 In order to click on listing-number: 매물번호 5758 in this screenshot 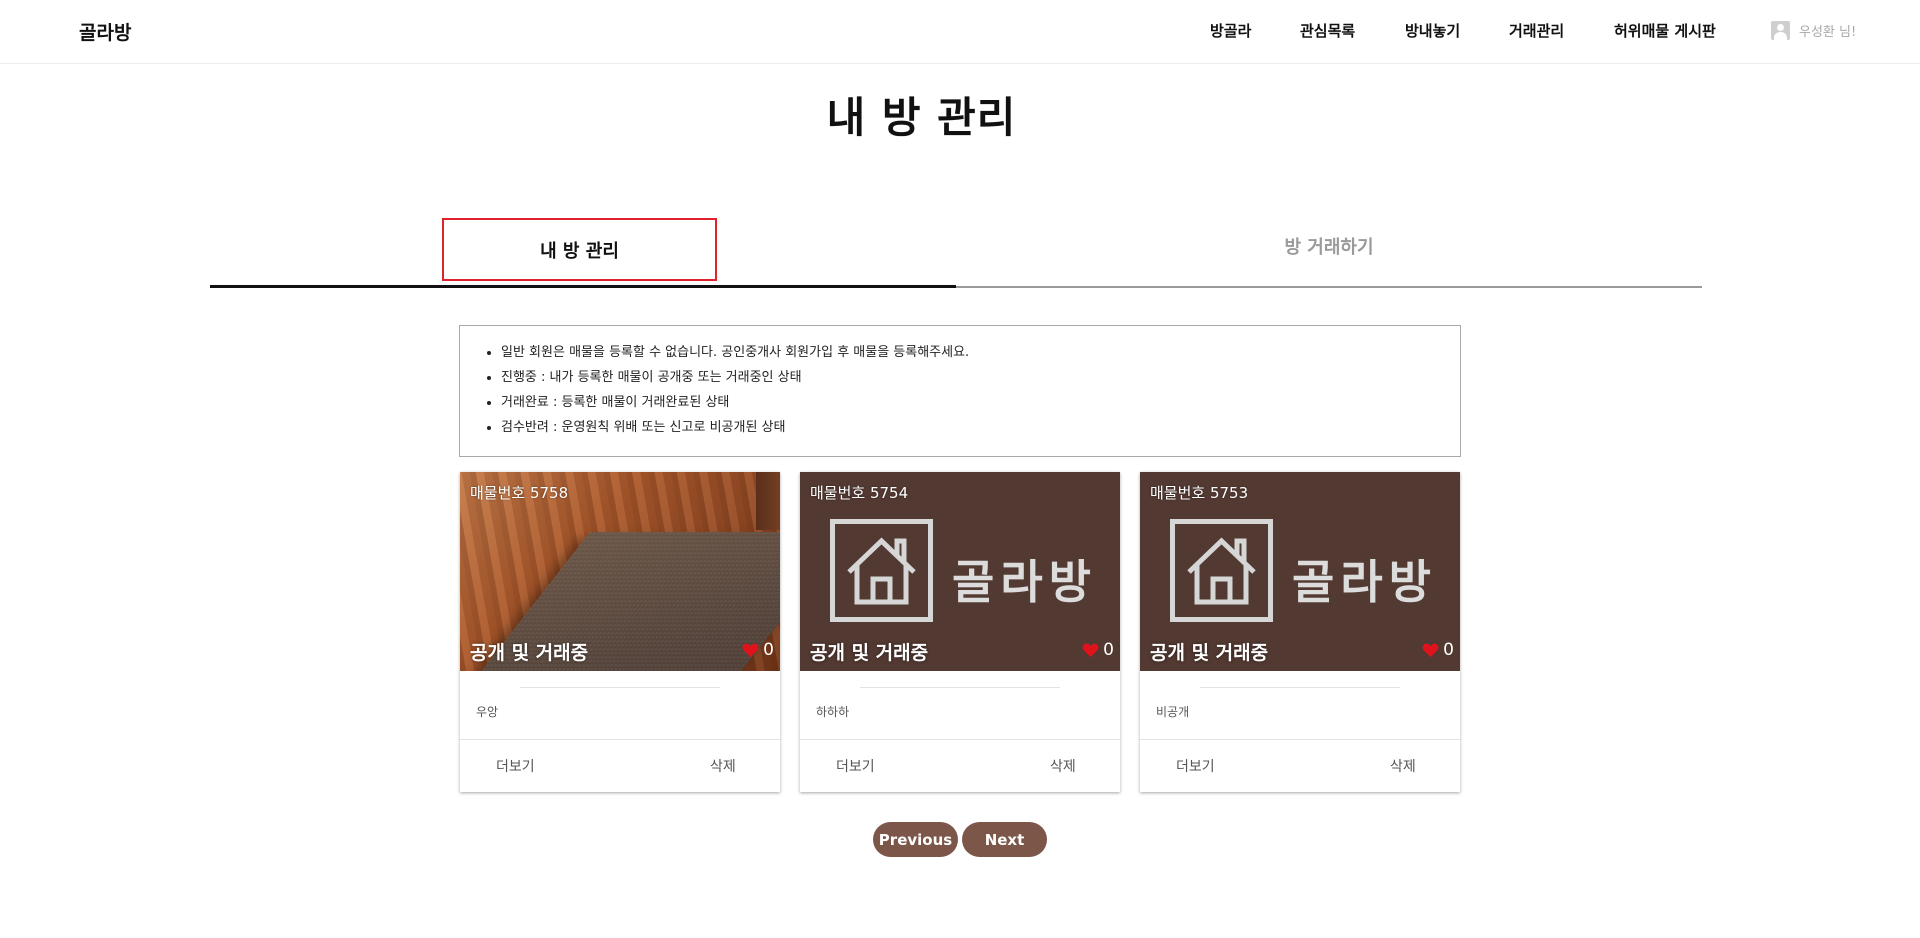, I will do `click(519, 493)`.